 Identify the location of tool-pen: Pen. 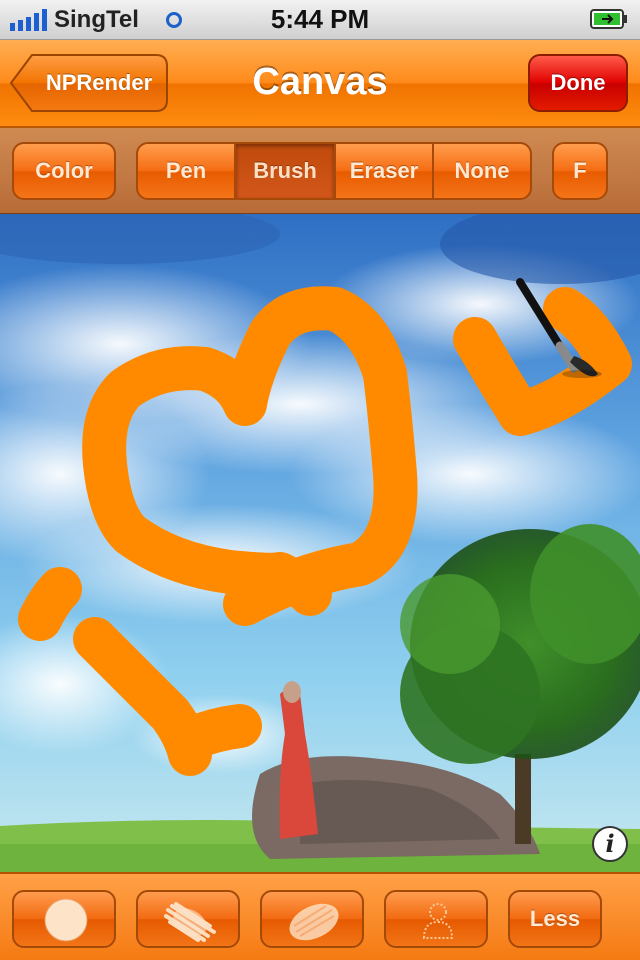
(186, 171).